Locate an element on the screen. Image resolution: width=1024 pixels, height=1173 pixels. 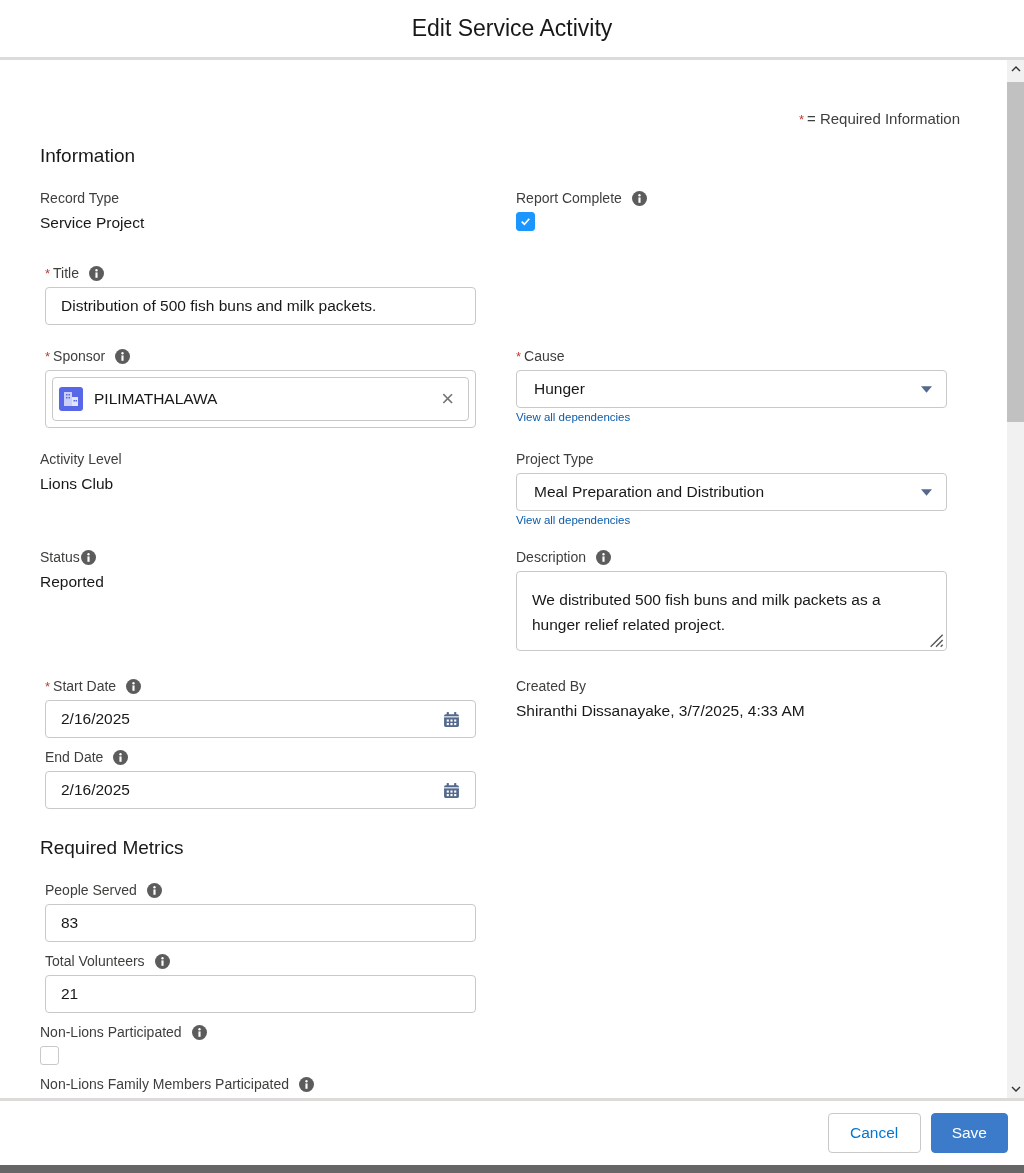
check-icon is located at coordinates (525, 221).